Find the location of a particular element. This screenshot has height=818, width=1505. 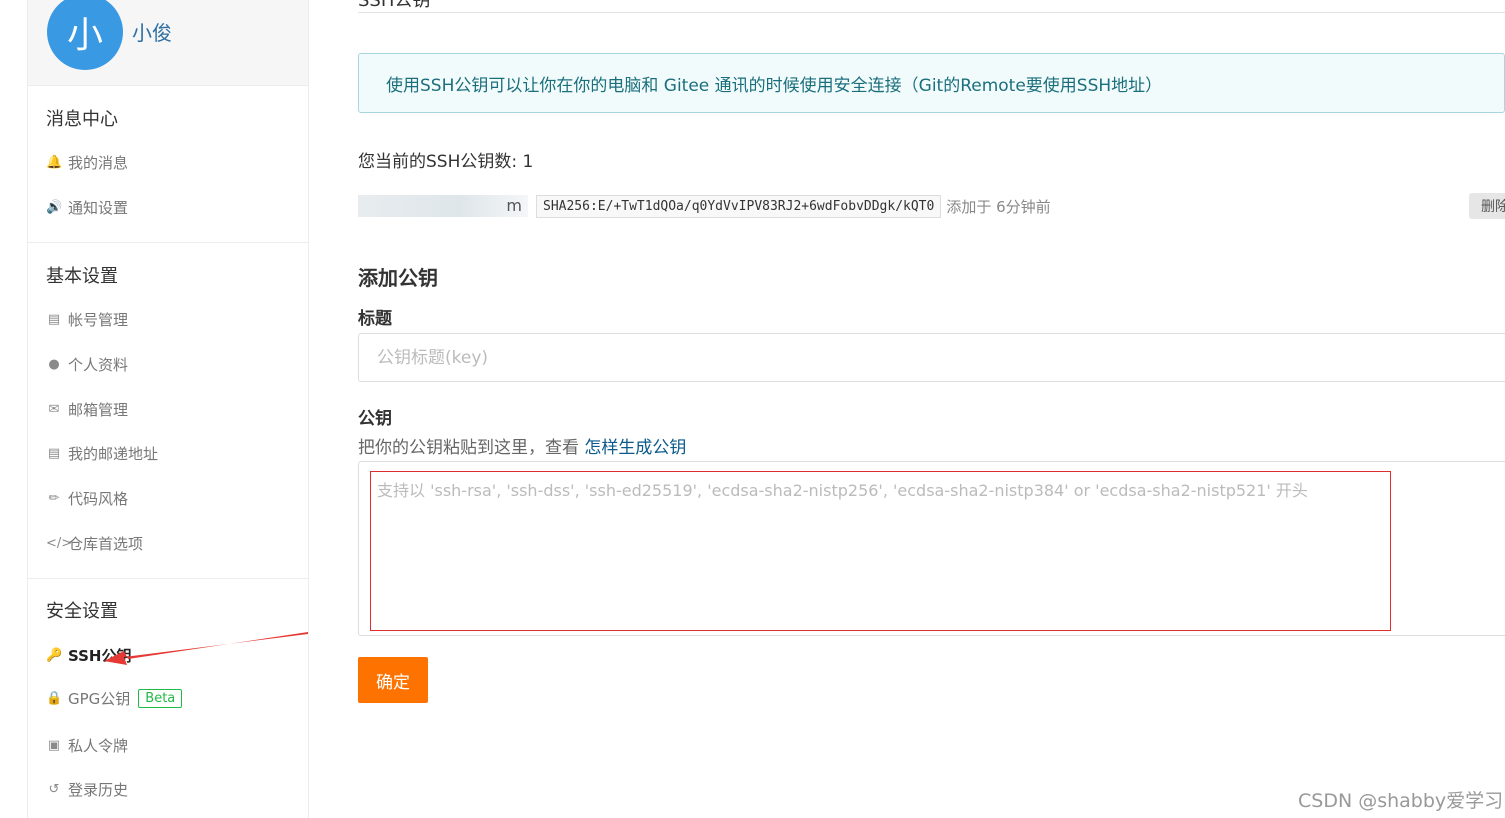

key-added-time: 添加于 6分钟前 is located at coordinates (998, 206).